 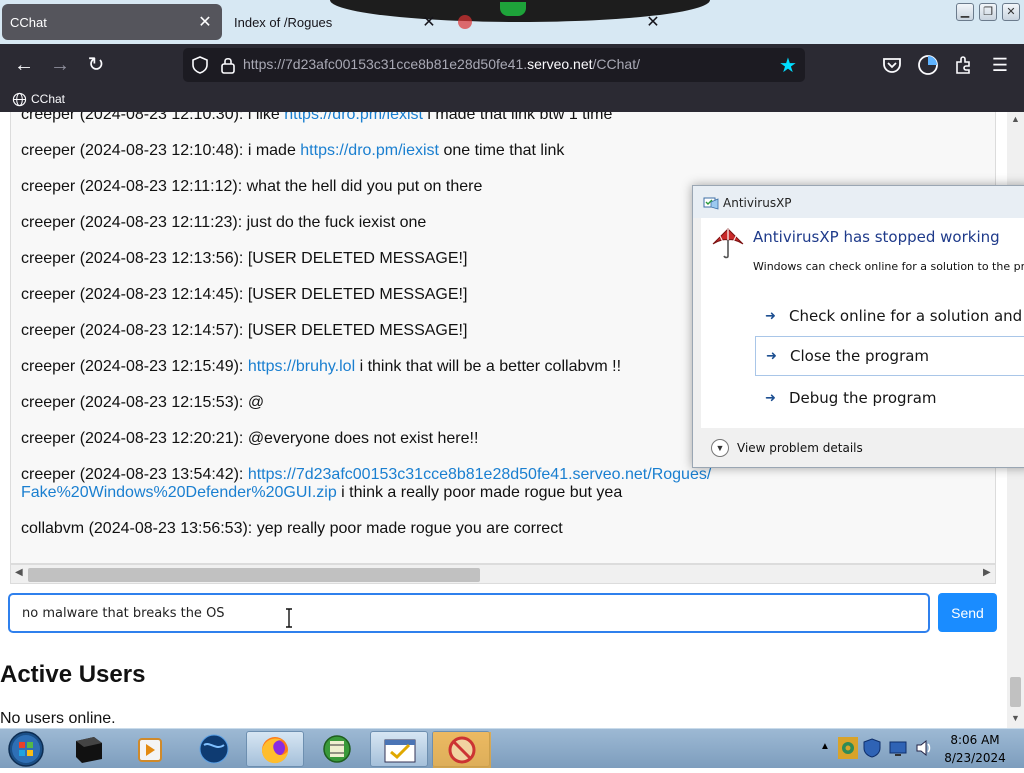 I want to click on message-input, so click(x=469, y=613).